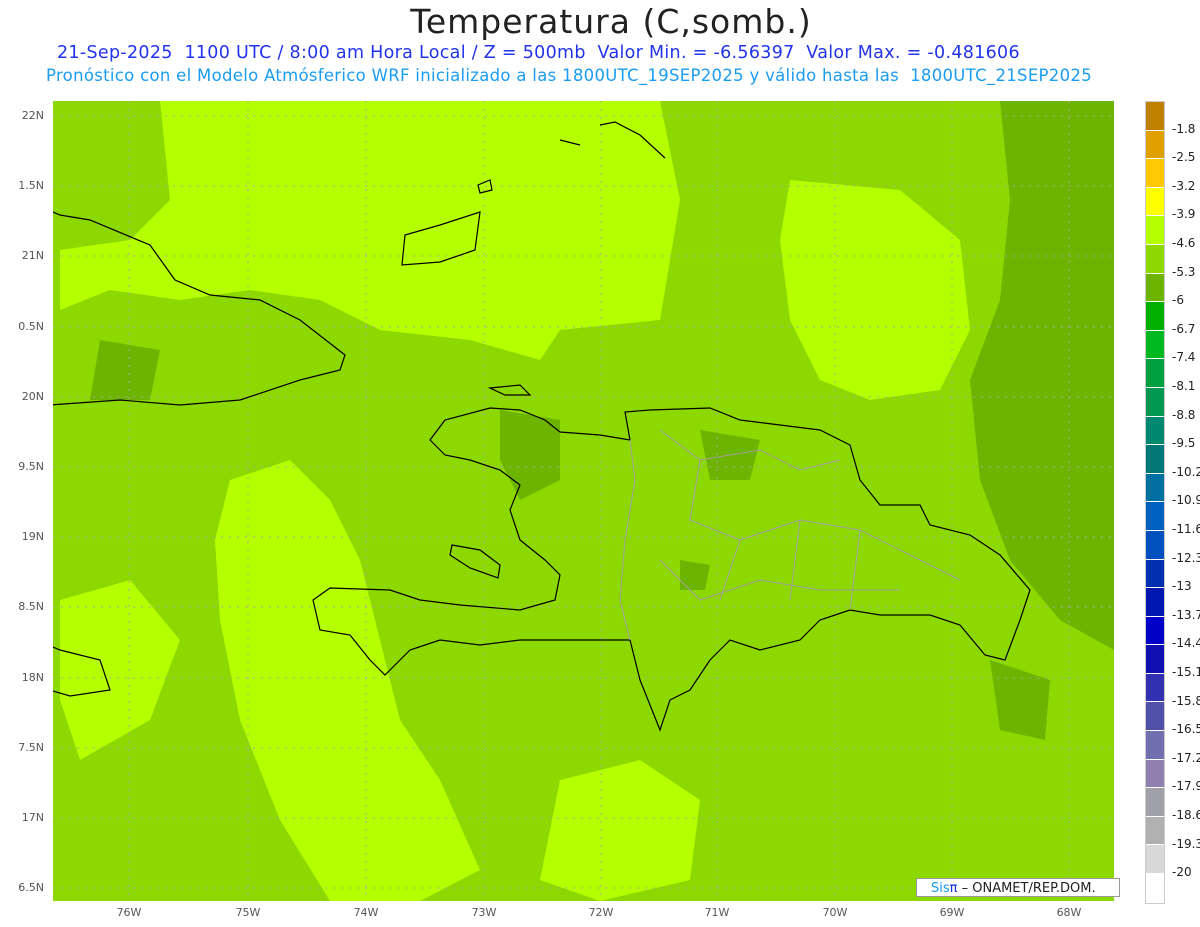 This screenshot has width=1200, height=927. I want to click on colorbar-label: -17.9, so click(1186, 786).